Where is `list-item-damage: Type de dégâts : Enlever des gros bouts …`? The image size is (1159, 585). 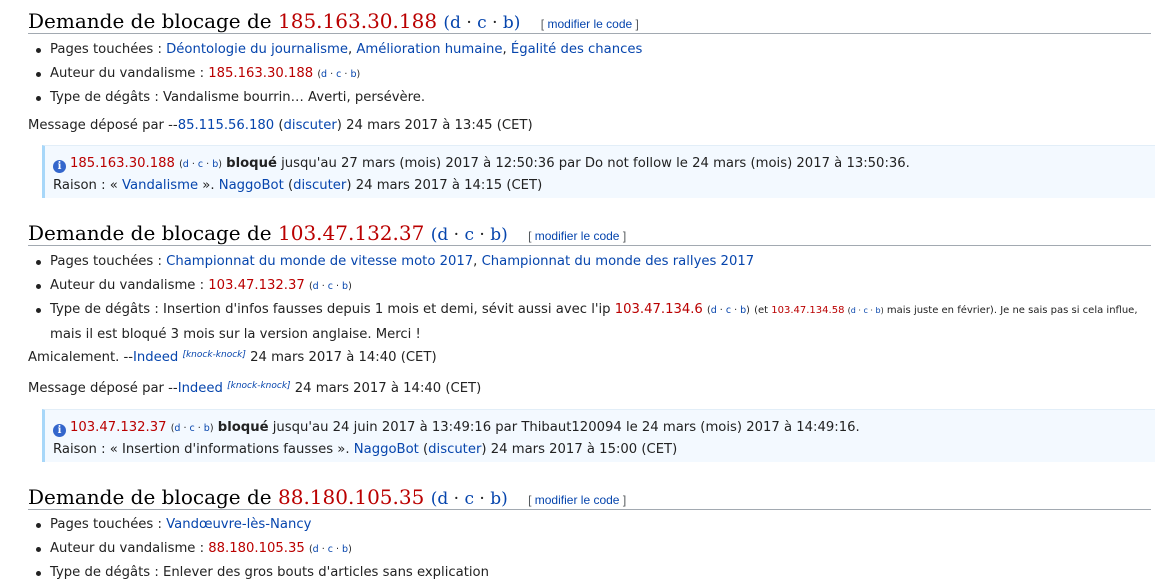
list-item-damage: Type de dégâts : Enlever des gros bouts … is located at coordinates (262, 572).